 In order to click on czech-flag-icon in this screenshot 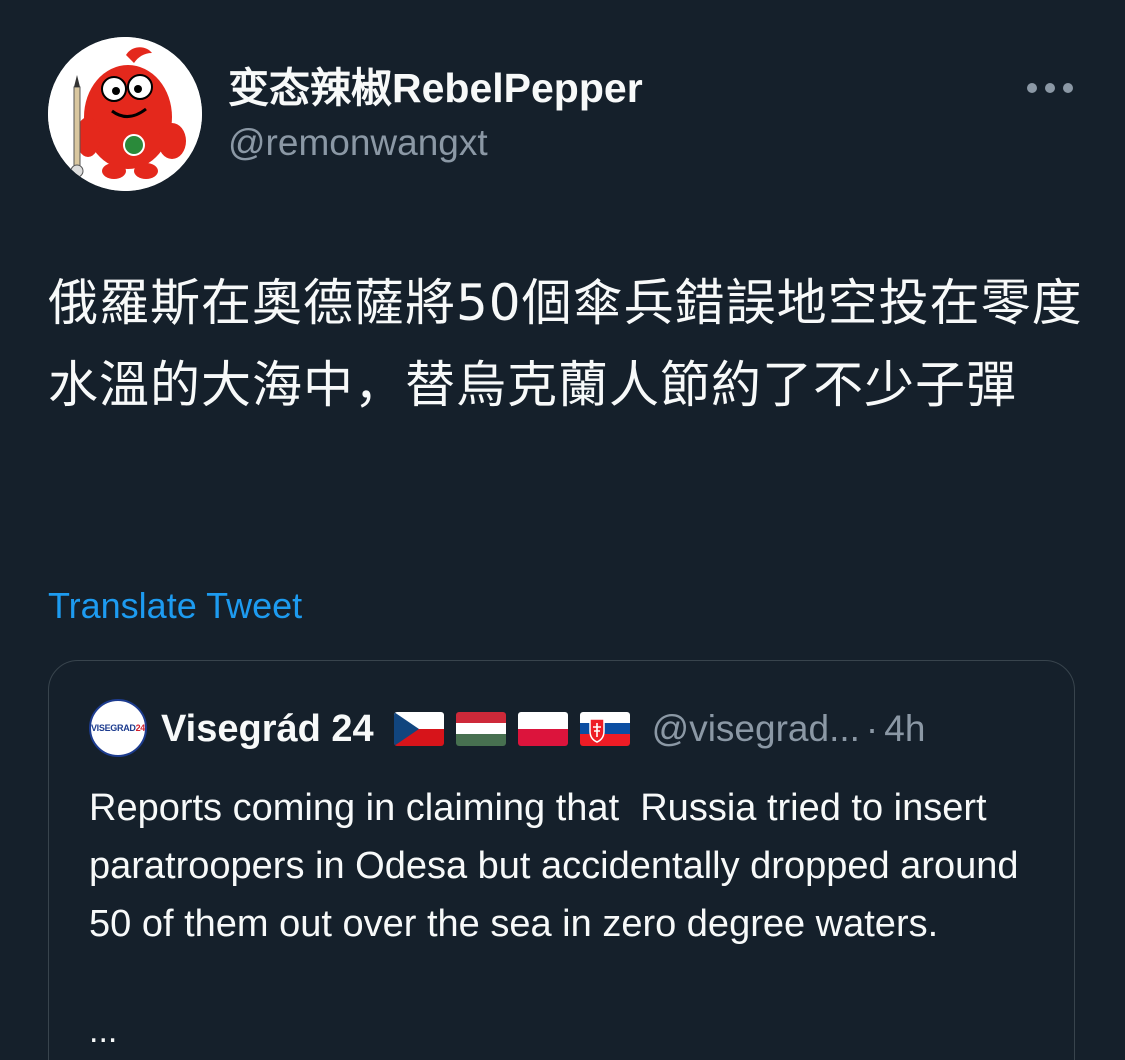, I will do `click(418, 729)`.